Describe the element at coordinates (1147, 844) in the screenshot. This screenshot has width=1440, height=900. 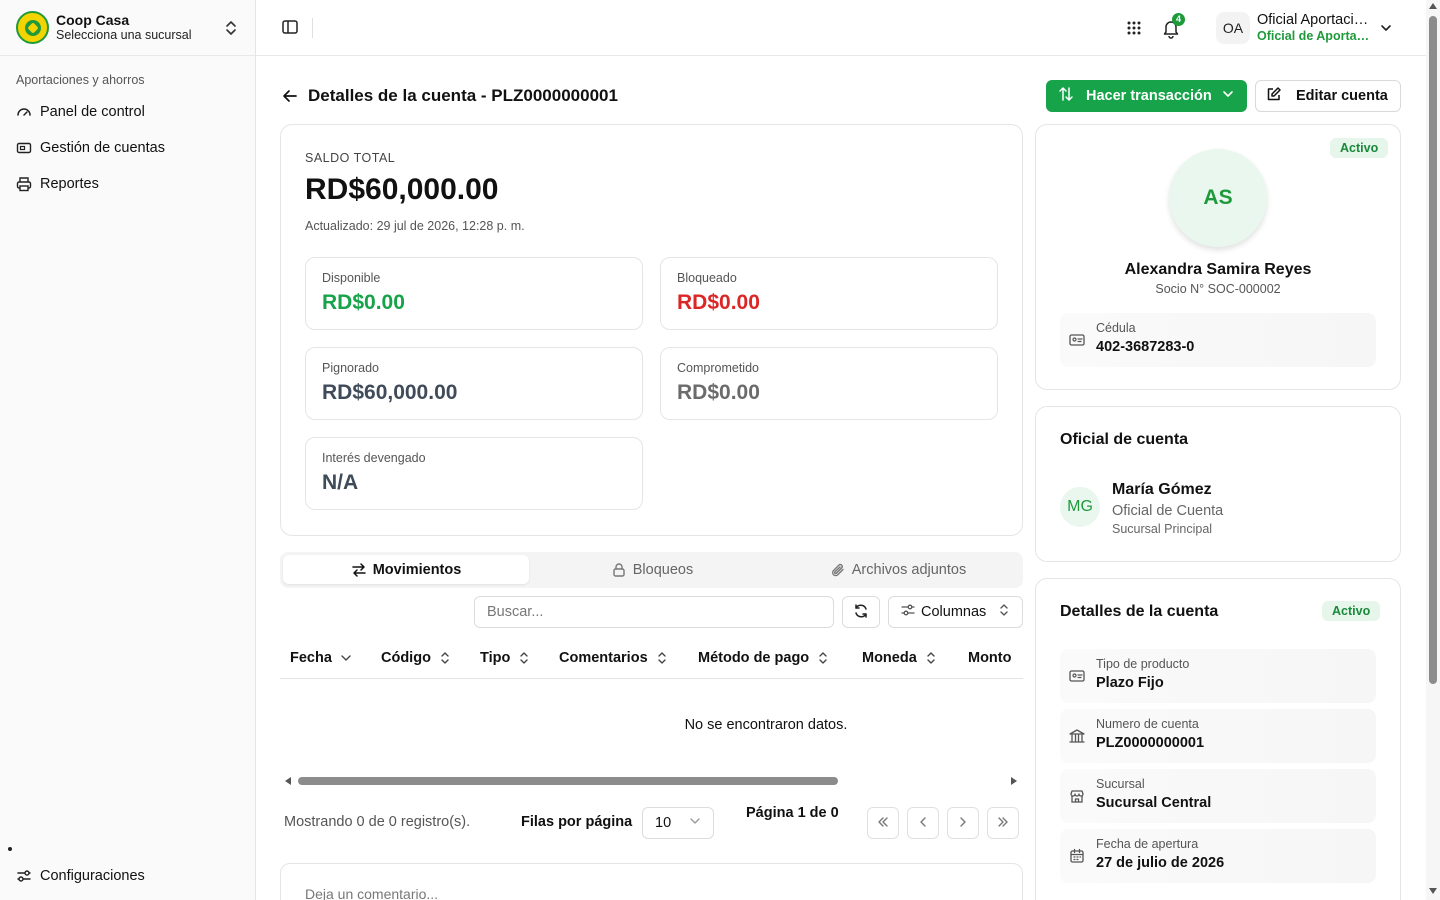
I see `info-label: Fecha de apertura` at that location.